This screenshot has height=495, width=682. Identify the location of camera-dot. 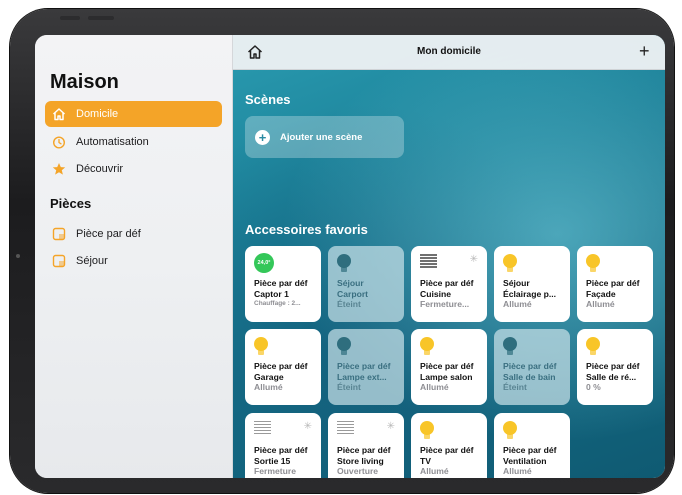
(18, 256).